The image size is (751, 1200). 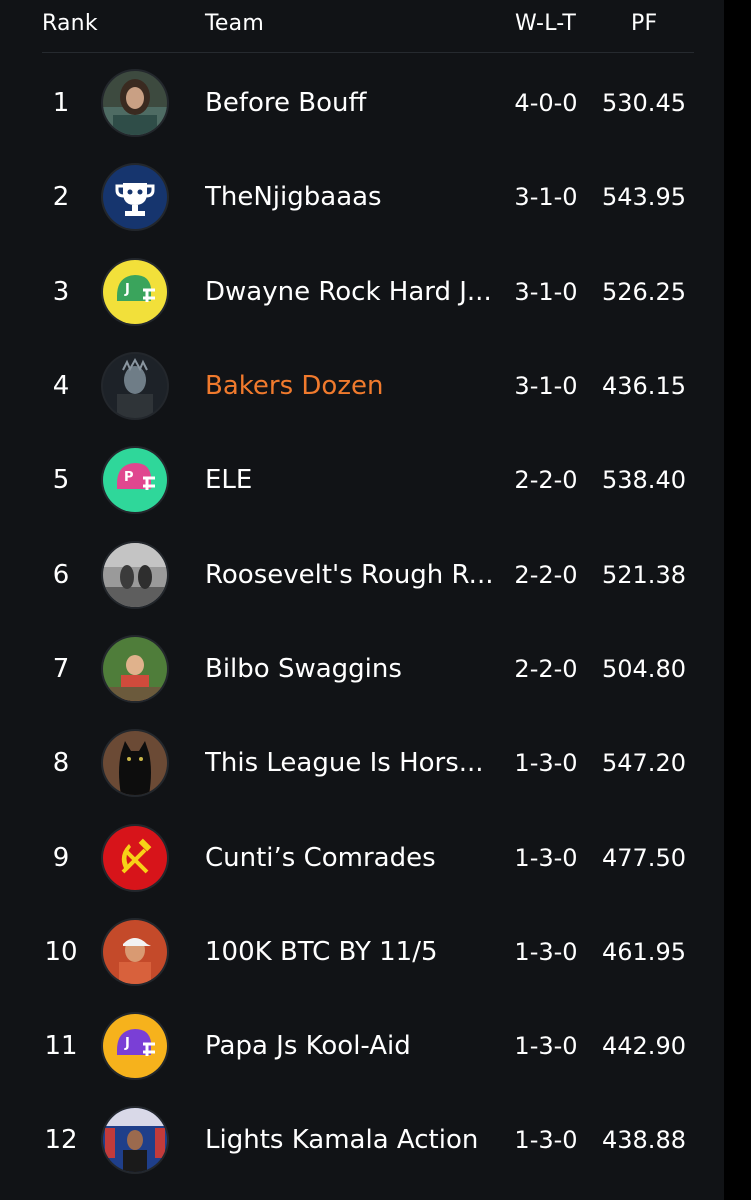 I want to click on points-for: 438.88, so click(x=644, y=1140).